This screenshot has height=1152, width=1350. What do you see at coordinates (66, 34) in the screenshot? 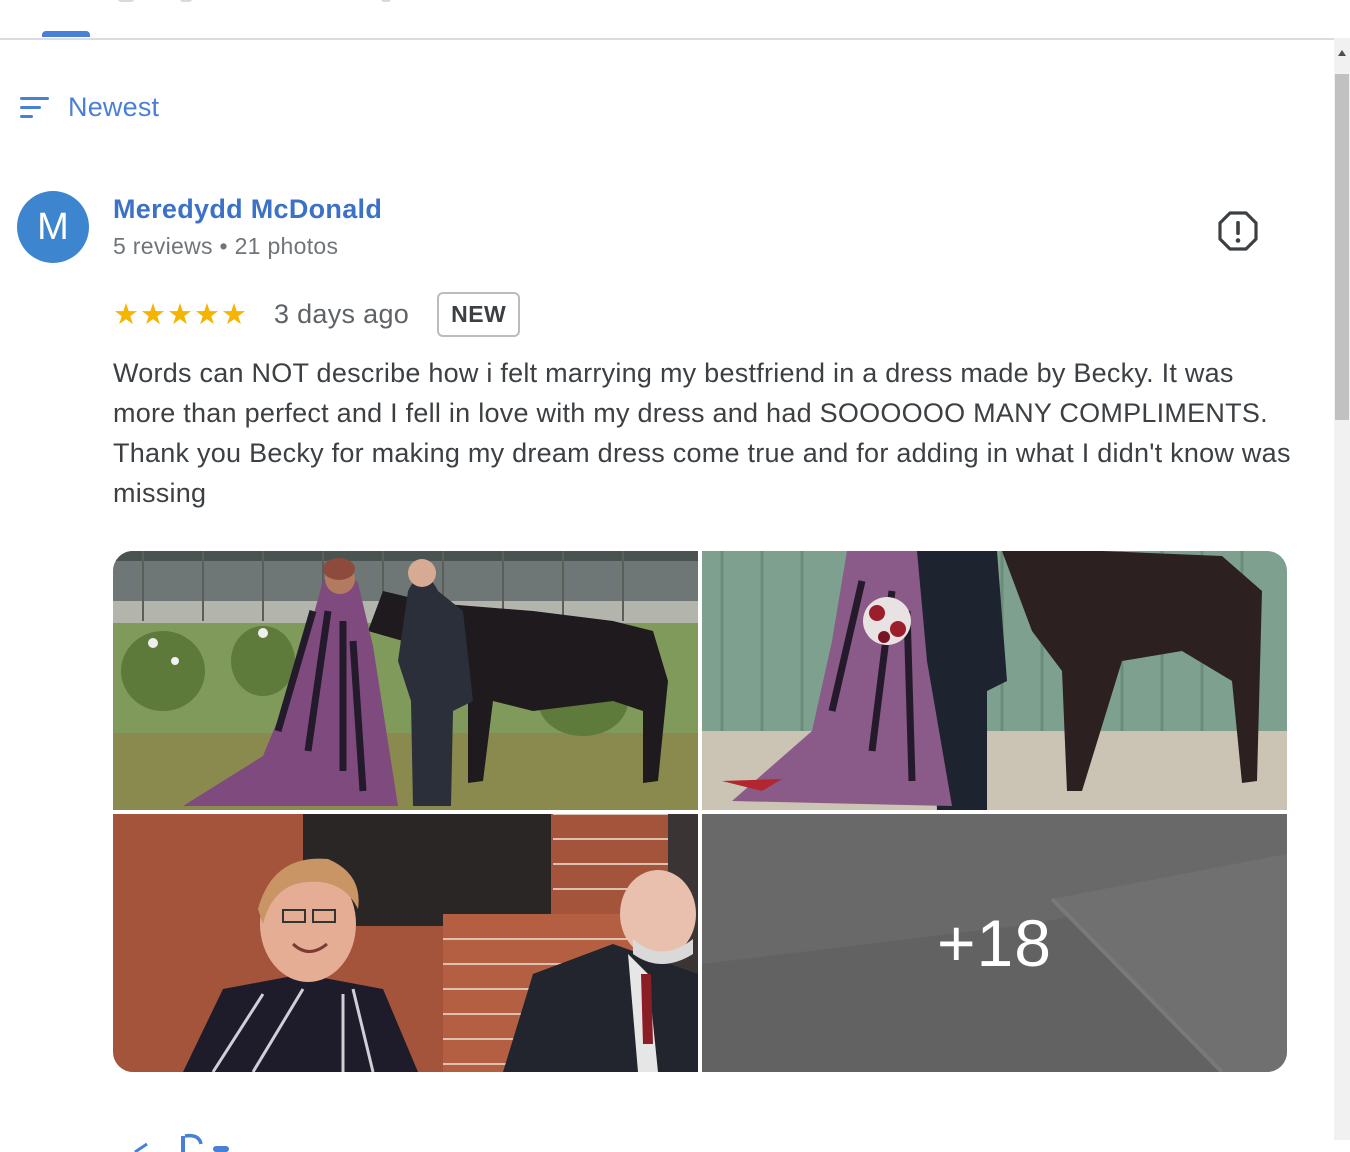
I see `active-tab-indicator` at bounding box center [66, 34].